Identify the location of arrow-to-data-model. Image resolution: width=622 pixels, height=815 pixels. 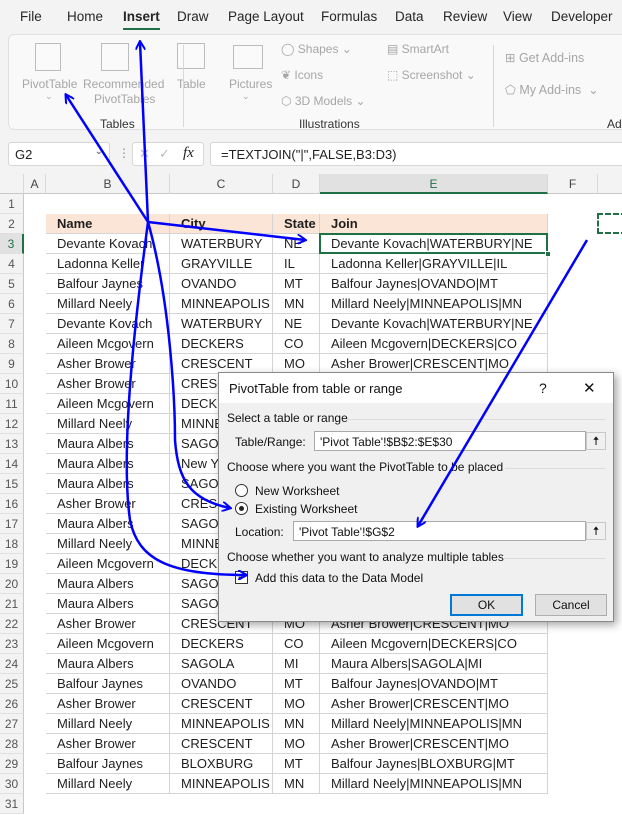
(185, 398).